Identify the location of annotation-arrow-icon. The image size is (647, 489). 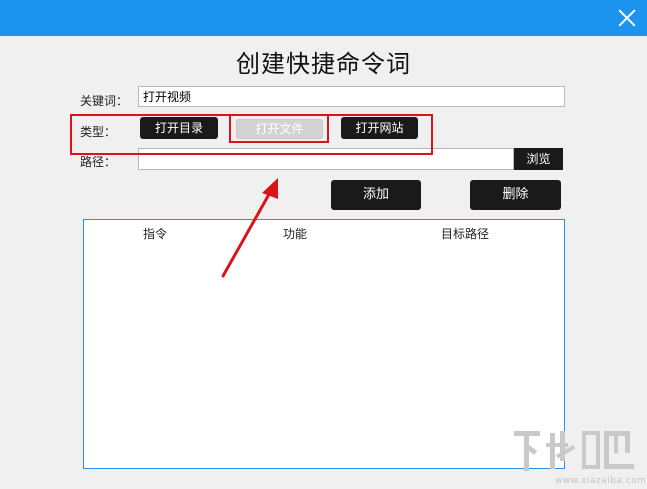
(249, 228).